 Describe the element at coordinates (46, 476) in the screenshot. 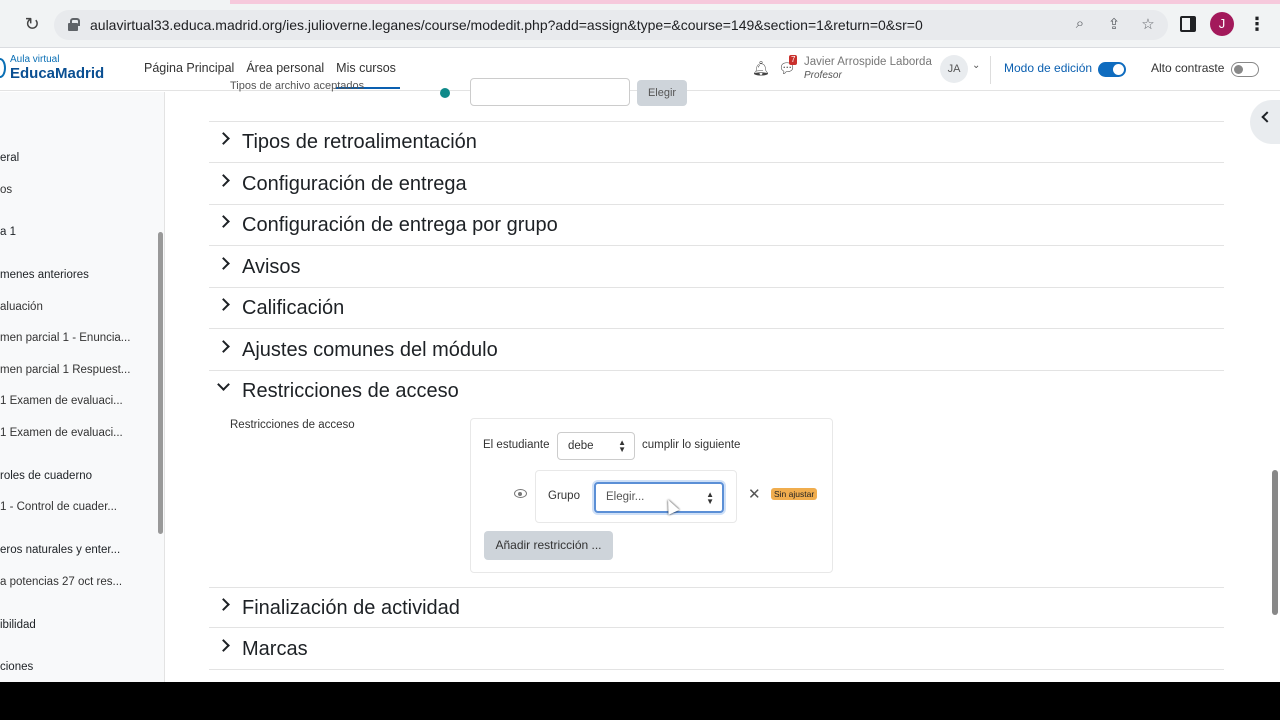

I see `drawer-section: roles de cuaderno` at that location.